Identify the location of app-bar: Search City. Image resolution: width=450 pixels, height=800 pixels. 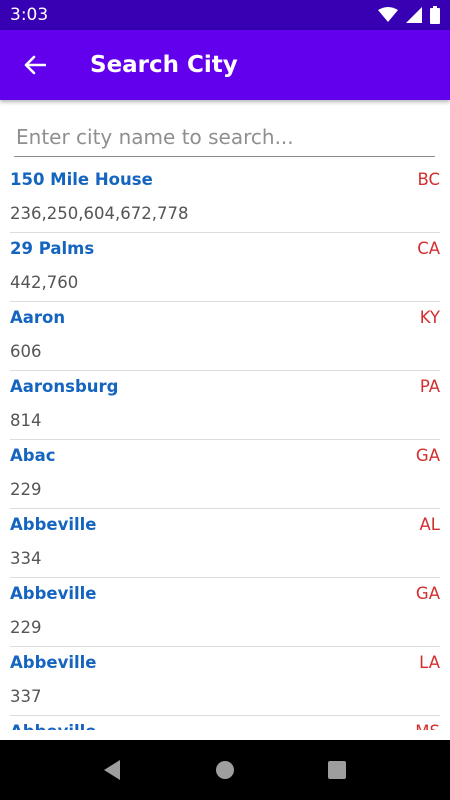
(225, 65).